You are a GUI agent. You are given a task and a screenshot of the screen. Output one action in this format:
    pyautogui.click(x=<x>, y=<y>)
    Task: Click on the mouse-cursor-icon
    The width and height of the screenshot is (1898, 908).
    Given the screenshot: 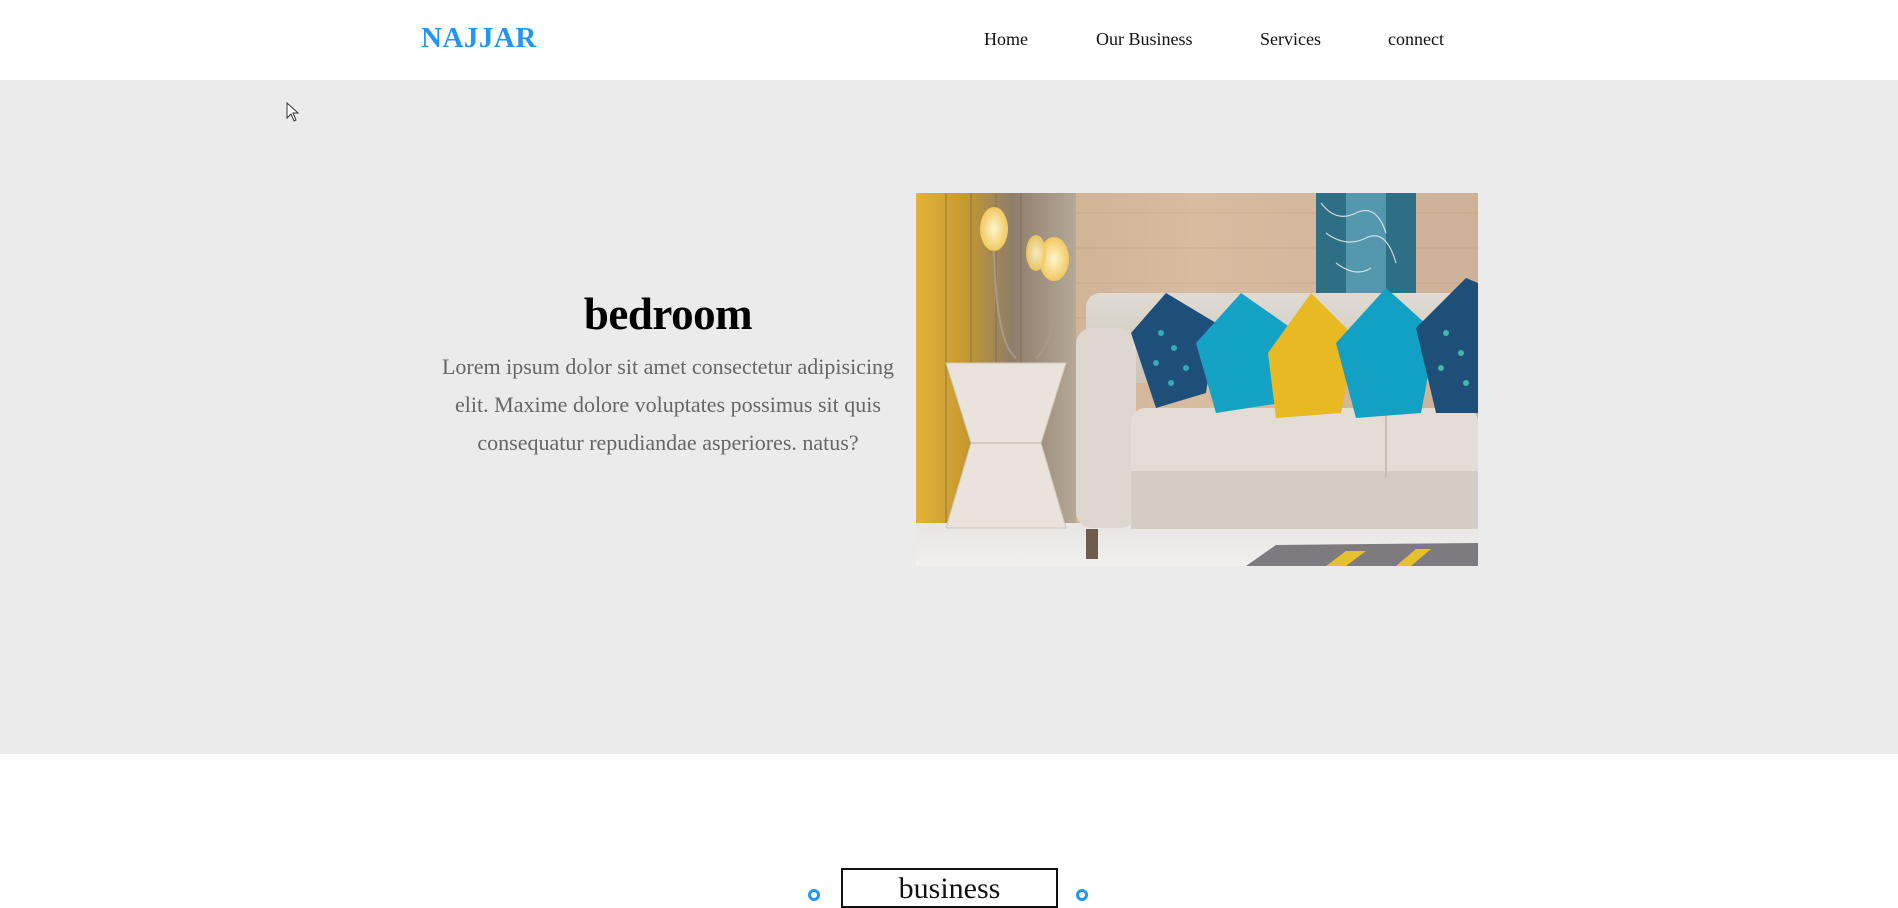 What is the action you would take?
    pyautogui.click(x=293, y=112)
    